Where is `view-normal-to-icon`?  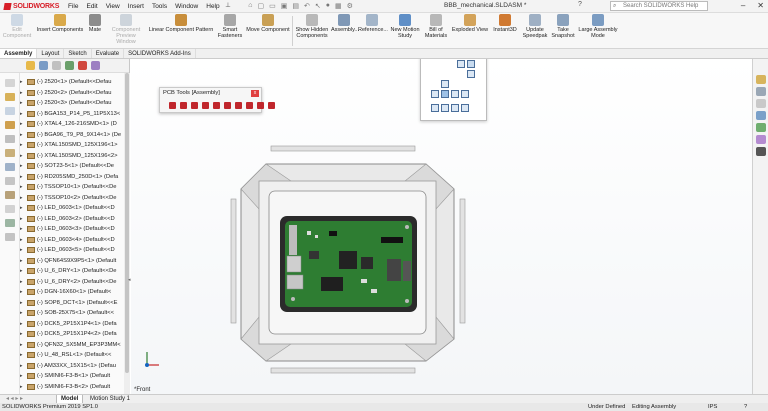
view-normal-to-icon is located at coordinates (445, 94).